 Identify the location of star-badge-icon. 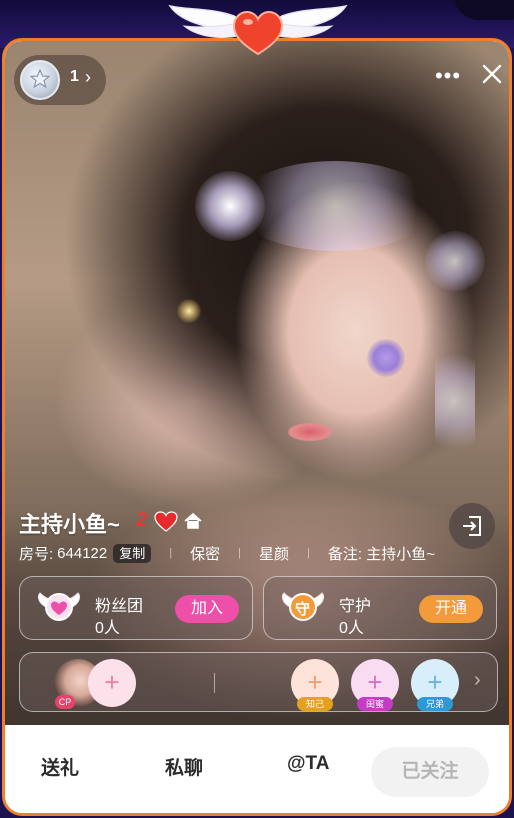
(40, 80).